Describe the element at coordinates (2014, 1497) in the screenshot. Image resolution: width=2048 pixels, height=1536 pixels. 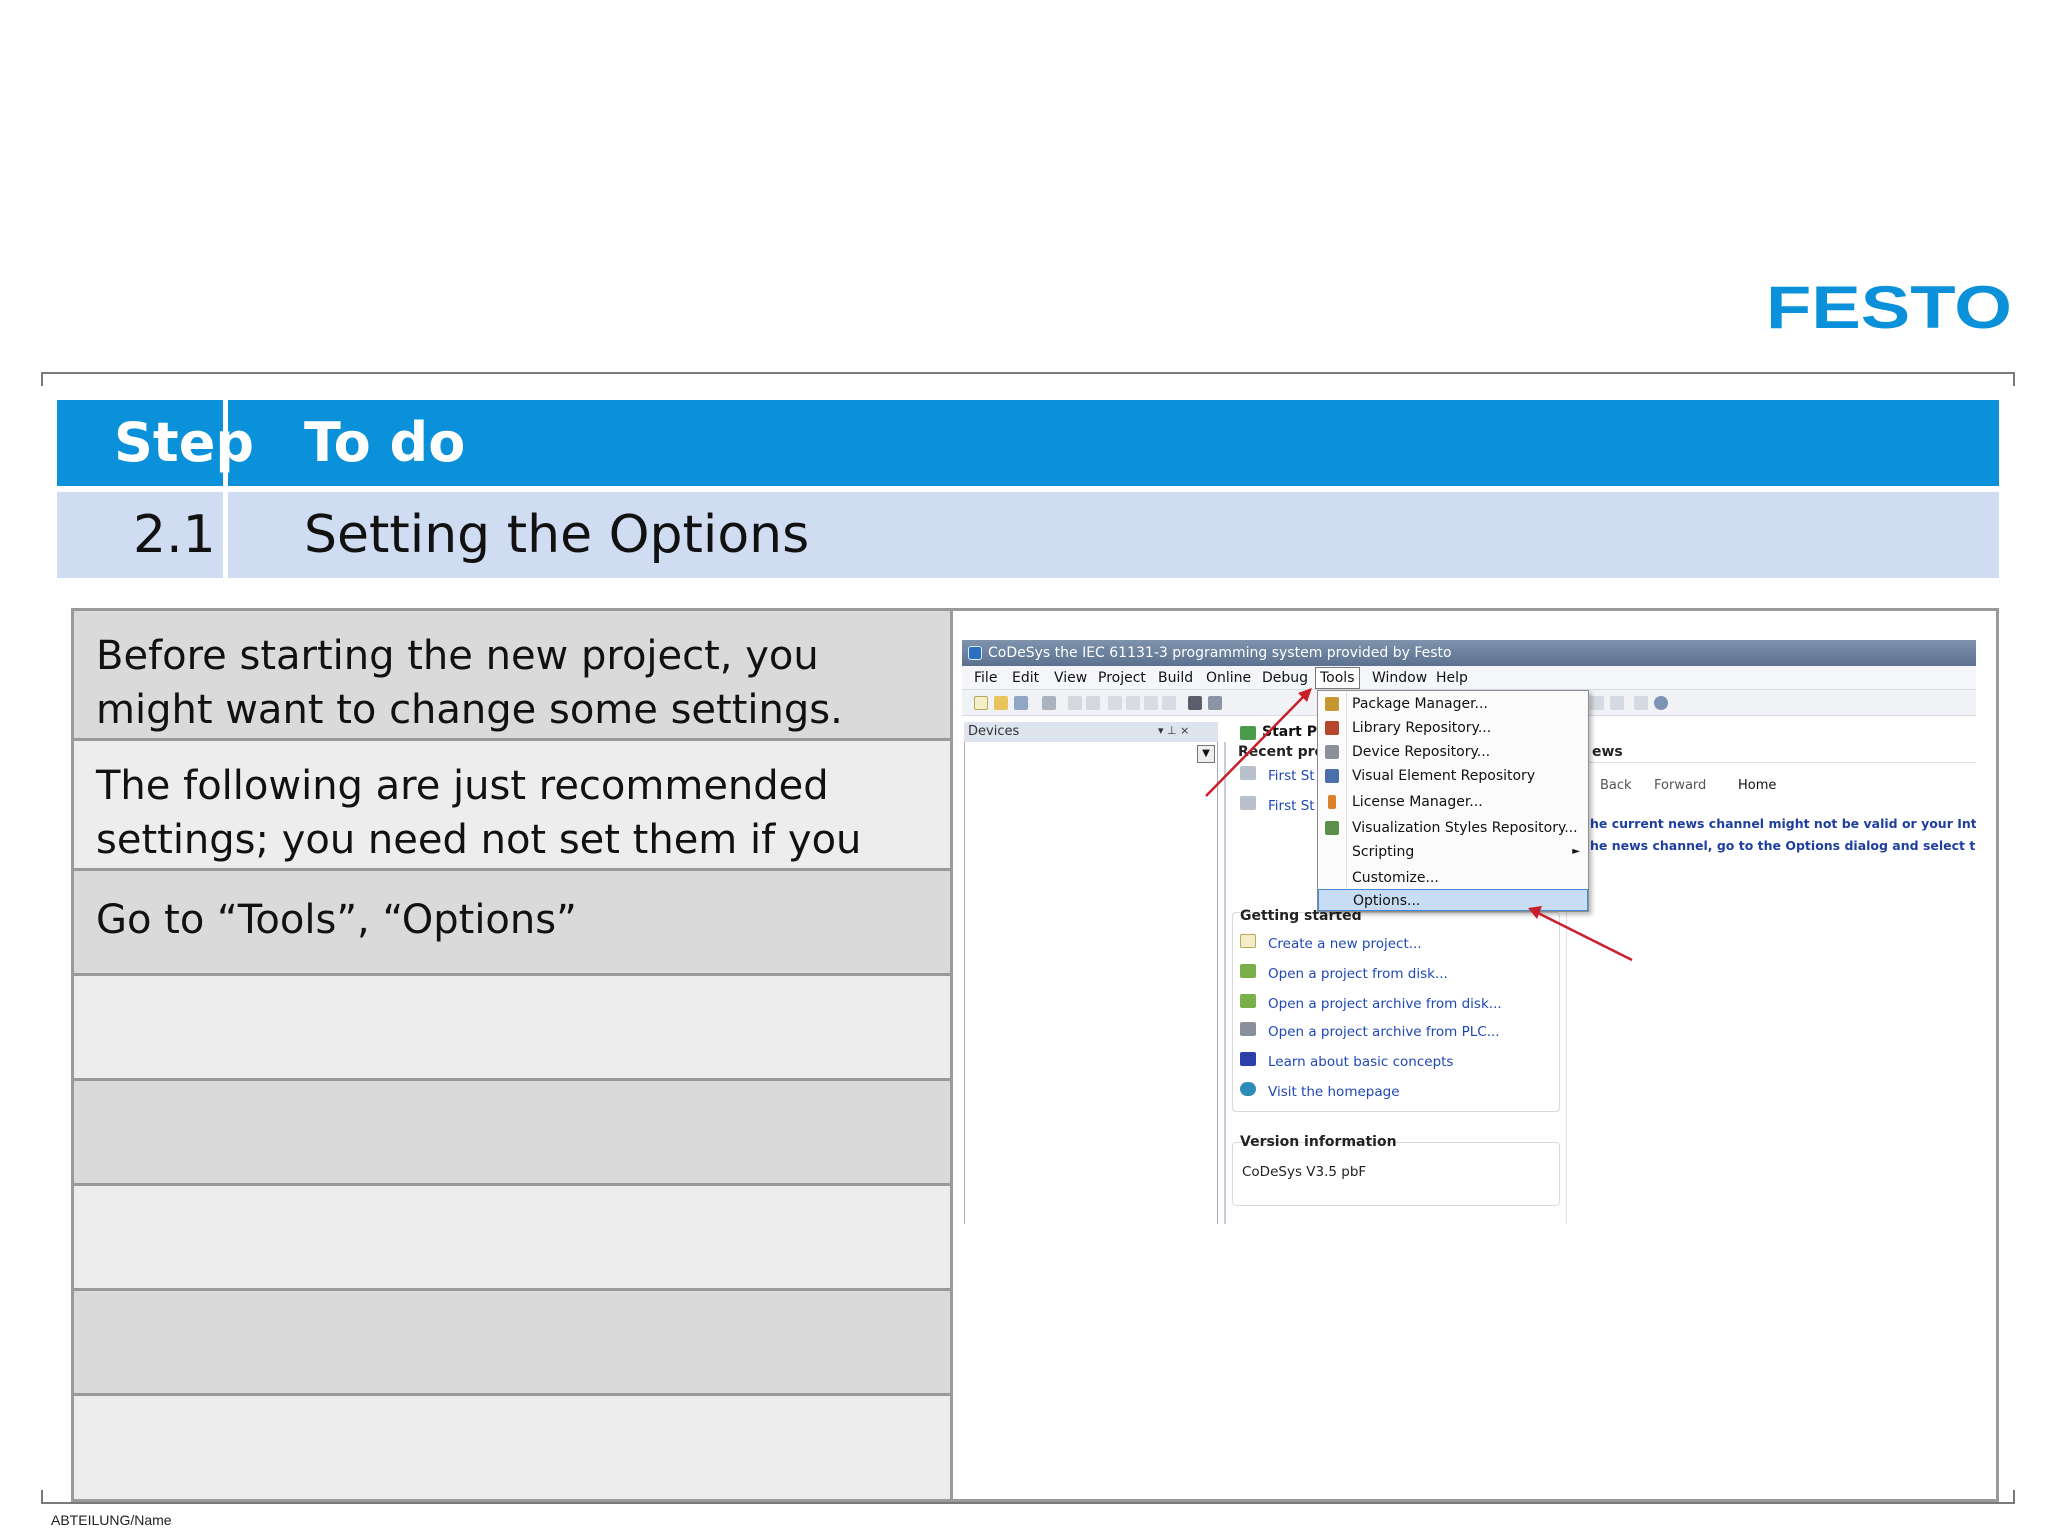
I see `bottom-divider-right-tick` at that location.